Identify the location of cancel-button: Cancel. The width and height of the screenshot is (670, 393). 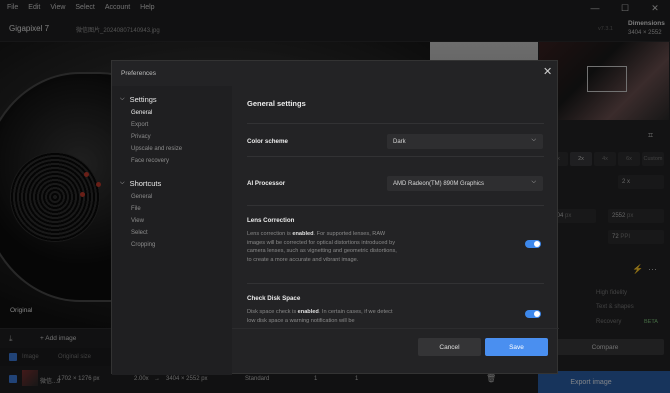
(449, 347).